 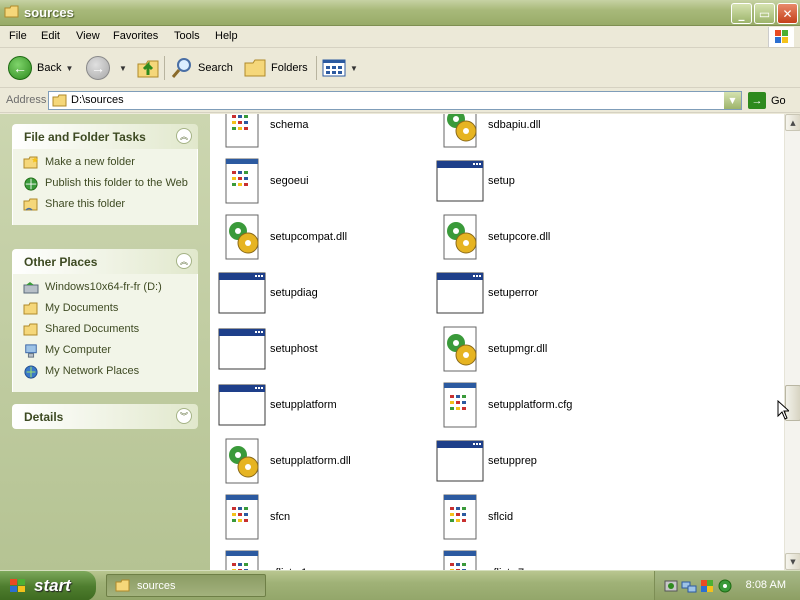 What do you see at coordinates (395, 100) in the screenshot?
I see `address-input: D:\sources ▼` at bounding box center [395, 100].